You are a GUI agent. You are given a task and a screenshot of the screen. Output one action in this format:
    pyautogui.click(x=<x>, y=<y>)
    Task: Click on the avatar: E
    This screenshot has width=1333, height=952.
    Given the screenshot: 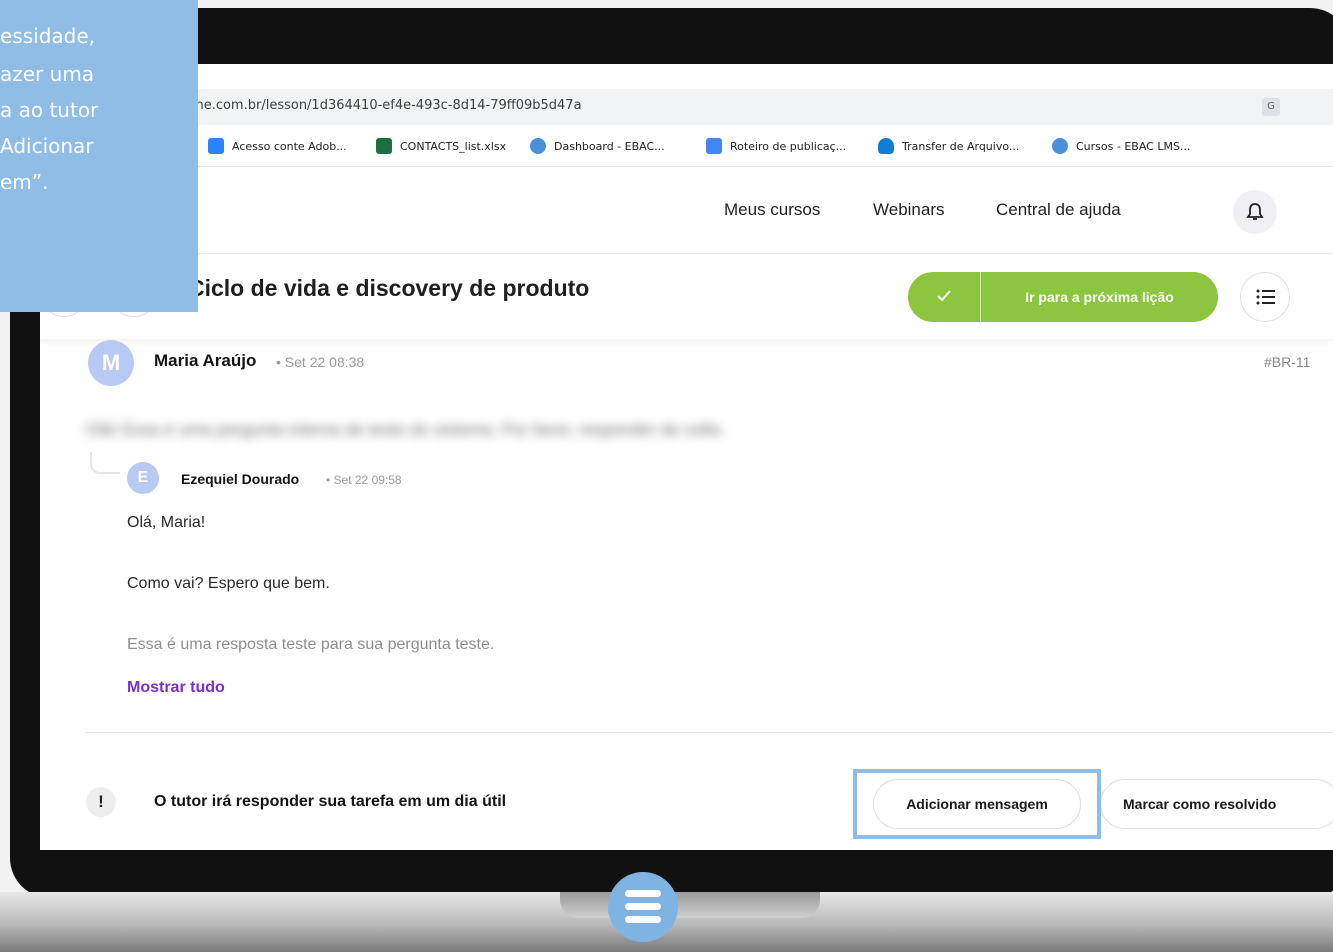 What is the action you would take?
    pyautogui.click(x=143, y=478)
    